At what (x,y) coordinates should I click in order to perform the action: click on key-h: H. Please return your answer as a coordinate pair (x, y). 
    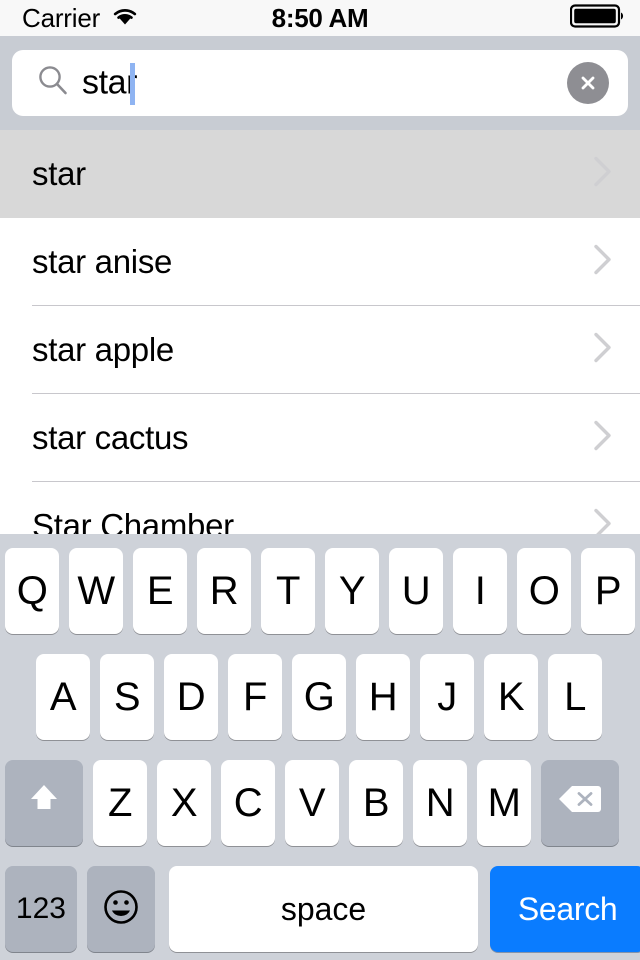
    Looking at the image, I should click on (383, 697).